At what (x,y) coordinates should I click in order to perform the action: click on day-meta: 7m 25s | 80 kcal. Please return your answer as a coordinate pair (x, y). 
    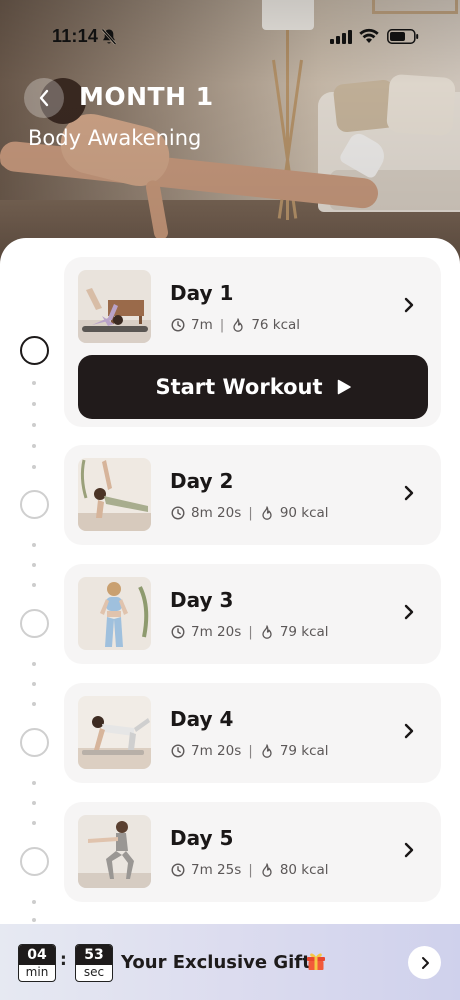
    Looking at the image, I should click on (250, 870).